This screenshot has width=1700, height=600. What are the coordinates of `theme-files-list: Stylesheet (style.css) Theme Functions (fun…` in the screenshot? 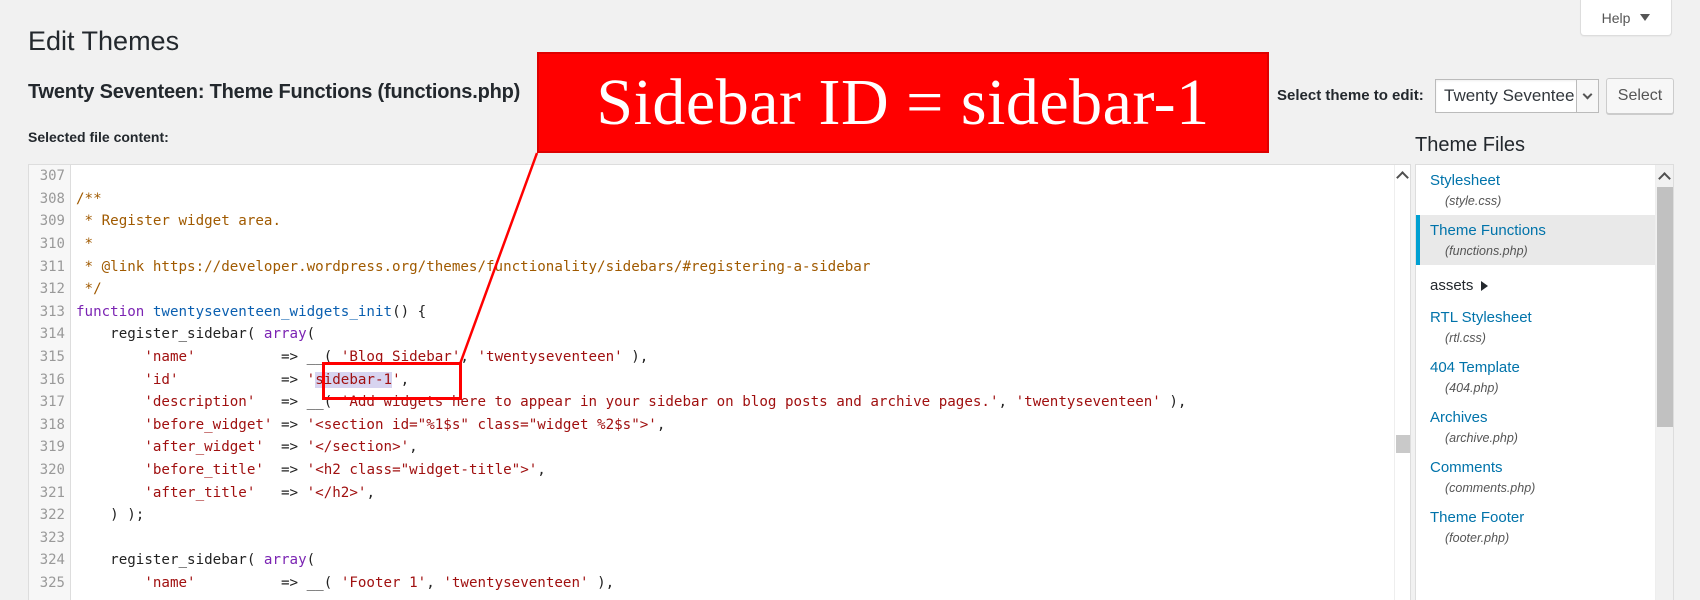 It's located at (1536, 358).